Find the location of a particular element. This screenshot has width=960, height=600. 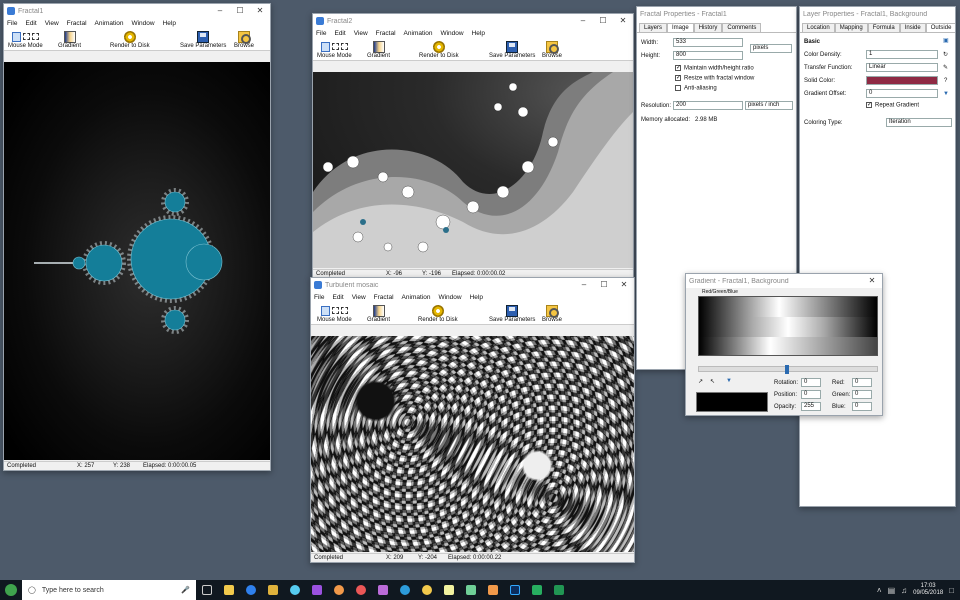

paint-icon is located at coordinates (339, 590).